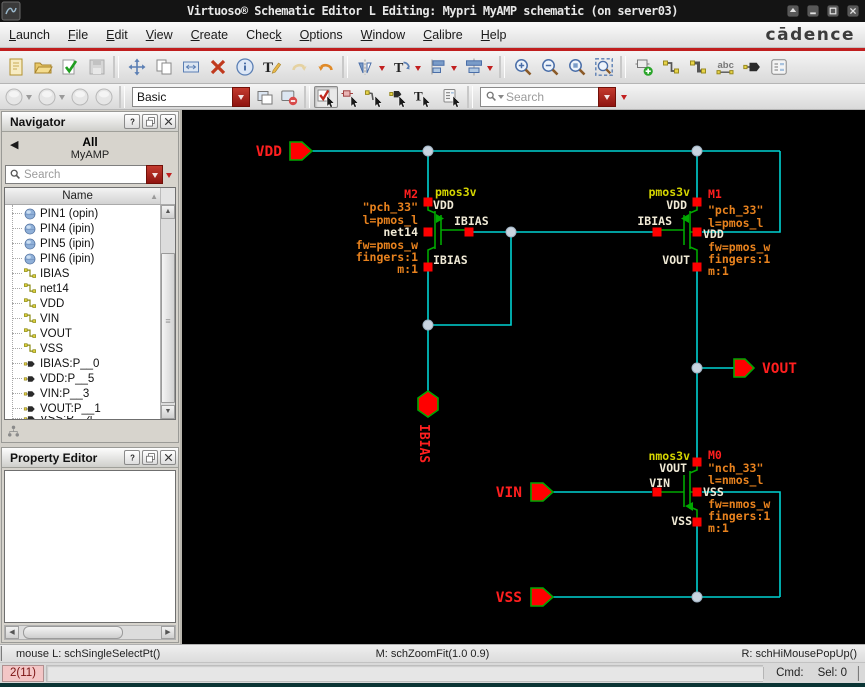  What do you see at coordinates (624, 99) in the screenshot?
I see `search-options-arrow` at bounding box center [624, 99].